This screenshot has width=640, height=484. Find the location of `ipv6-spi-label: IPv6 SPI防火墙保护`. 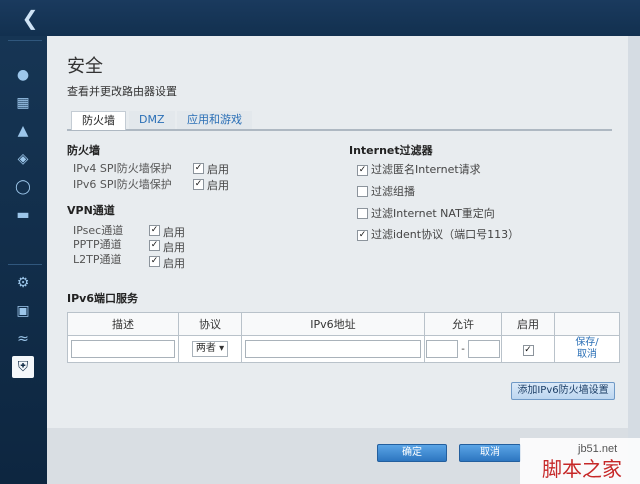

ipv6-spi-label: IPv6 SPI防火墙保护 is located at coordinates (122, 184).